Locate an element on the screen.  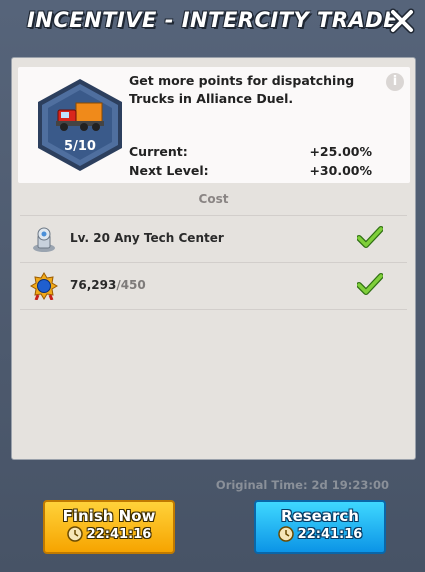
next-level-value: +30.00% is located at coordinates (340, 170).